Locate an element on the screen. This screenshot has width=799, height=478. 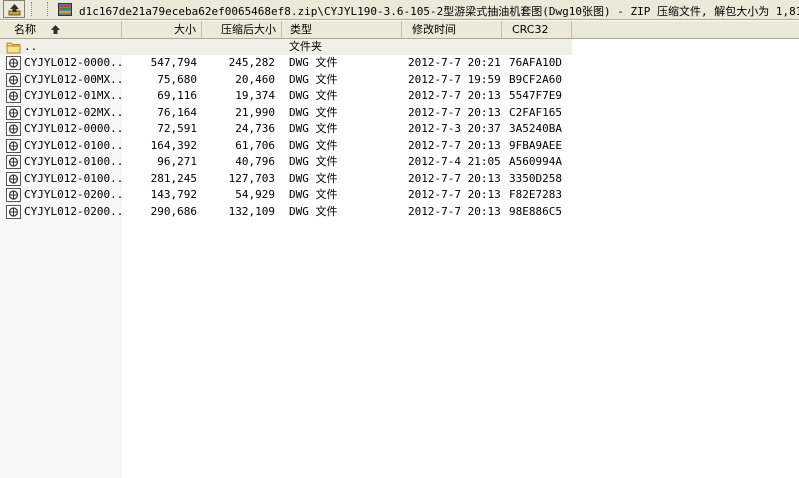
sort-ascending-icon is located at coordinates (55, 29).